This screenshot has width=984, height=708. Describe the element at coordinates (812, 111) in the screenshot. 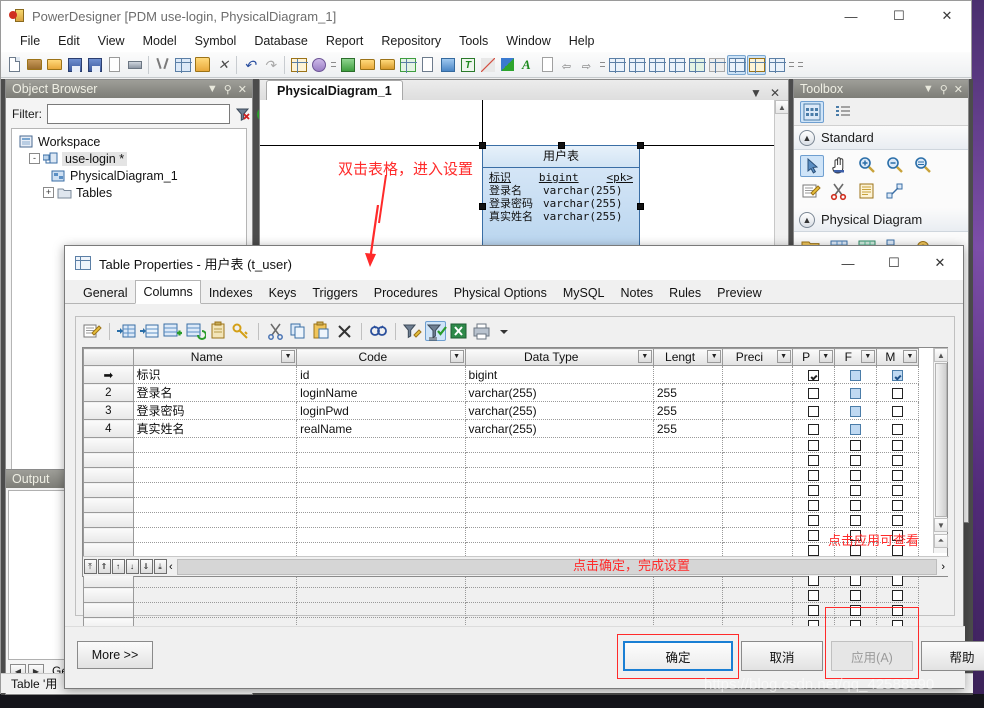

I see `grid-view-icon` at that location.